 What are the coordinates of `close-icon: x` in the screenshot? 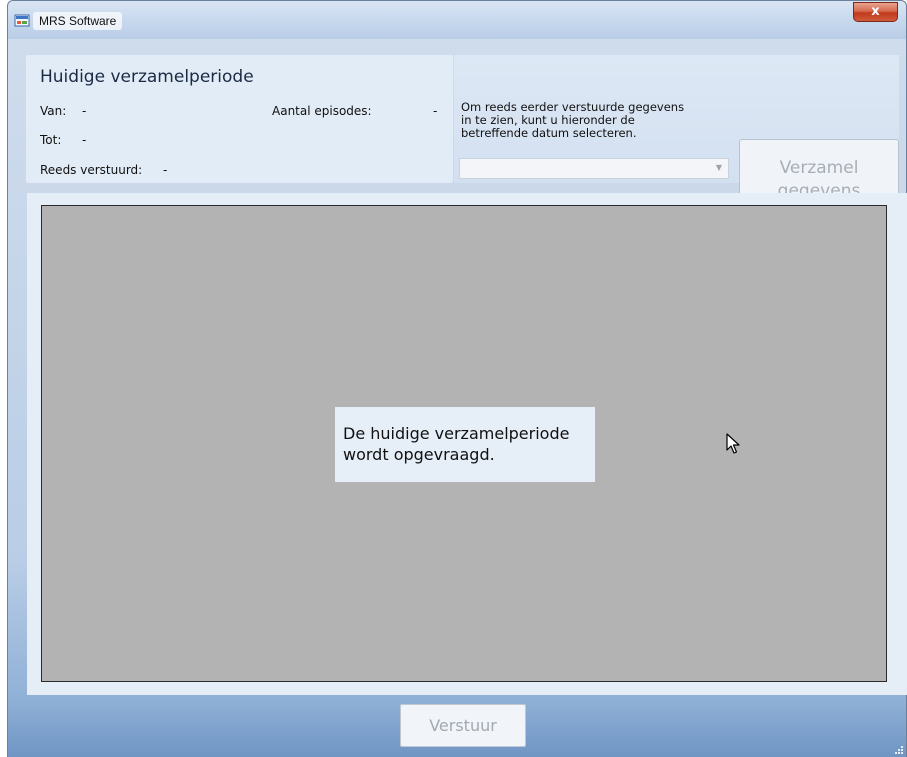 It's located at (875, 11).